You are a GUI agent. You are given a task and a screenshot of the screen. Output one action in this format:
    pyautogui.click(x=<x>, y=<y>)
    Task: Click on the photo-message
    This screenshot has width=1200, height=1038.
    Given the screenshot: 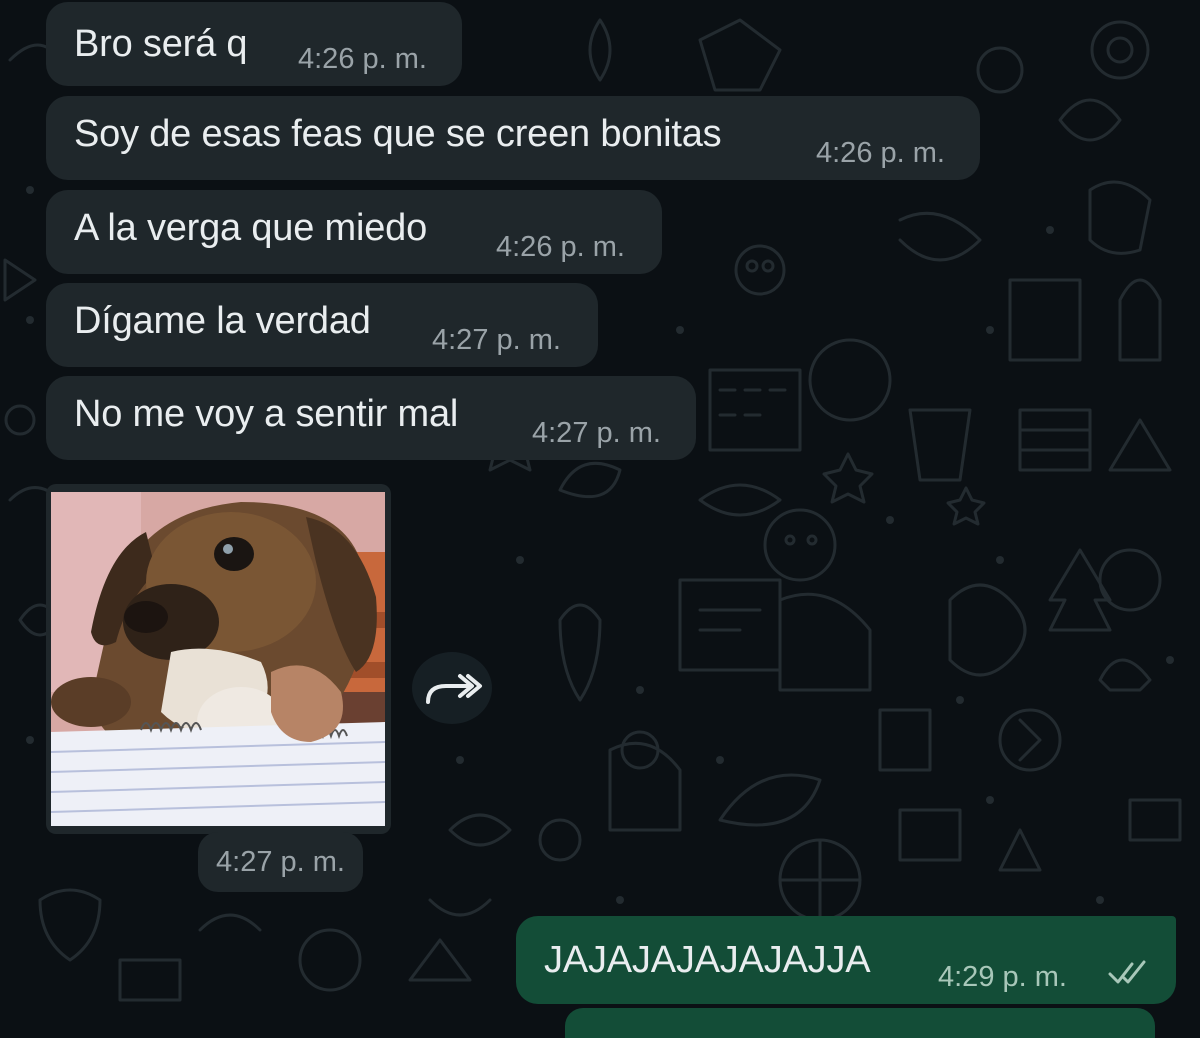 What is the action you would take?
    pyautogui.click(x=218, y=659)
    